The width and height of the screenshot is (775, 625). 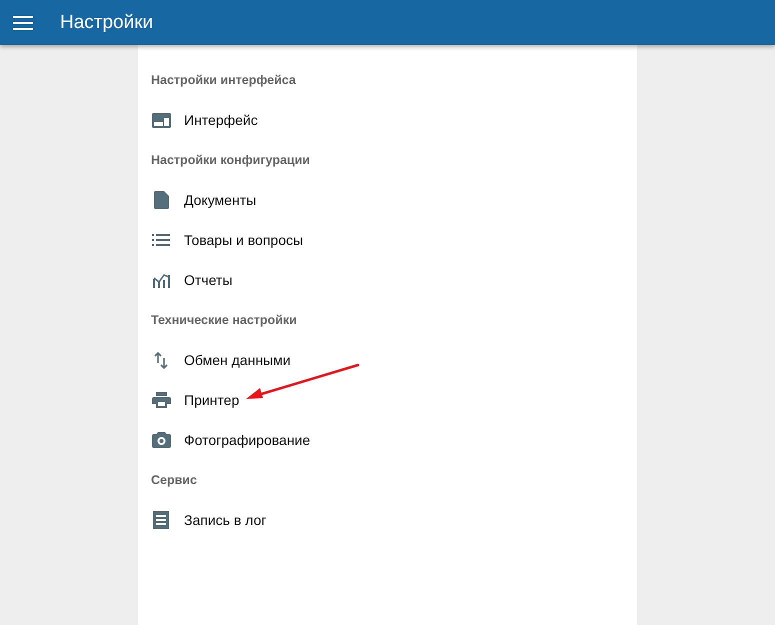 What do you see at coordinates (174, 480) in the screenshot?
I see `section-title: Сервис` at bounding box center [174, 480].